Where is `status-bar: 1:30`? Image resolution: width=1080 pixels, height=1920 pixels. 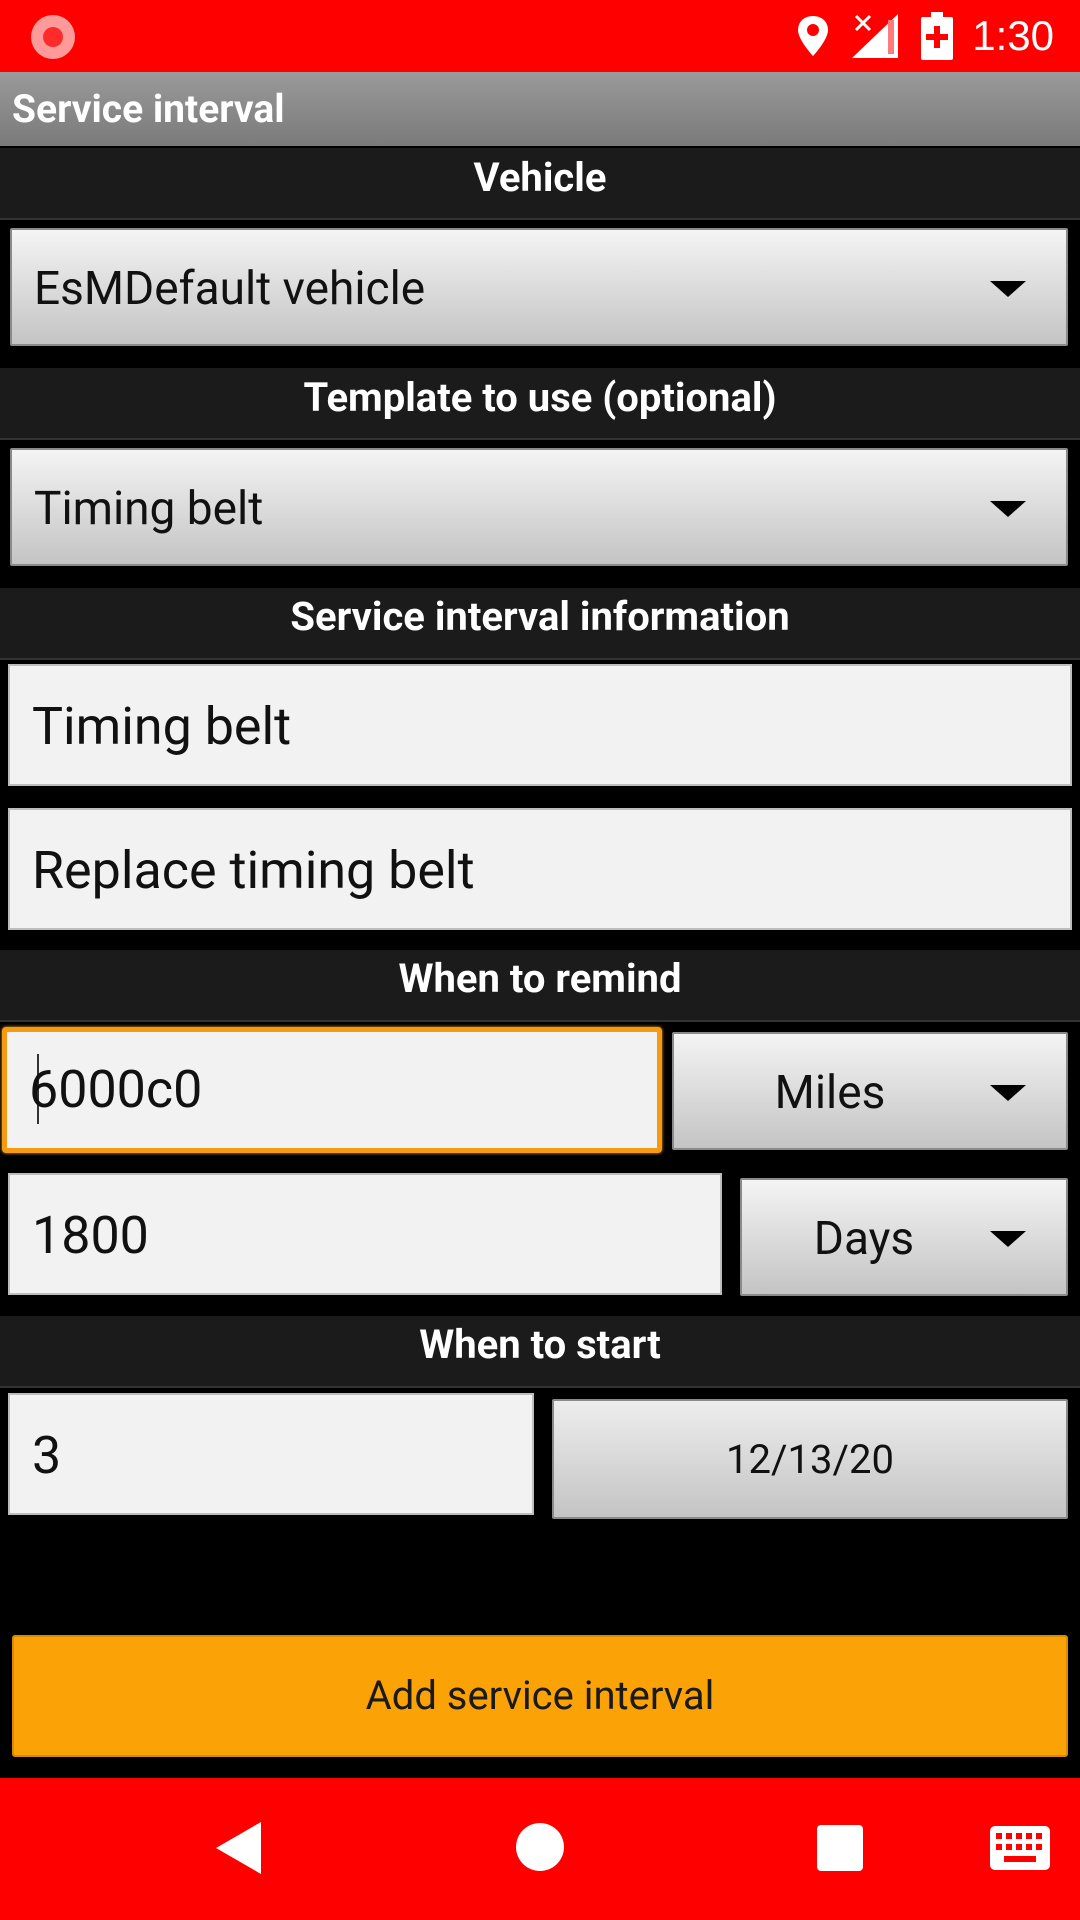 status-bar: 1:30 is located at coordinates (540, 36).